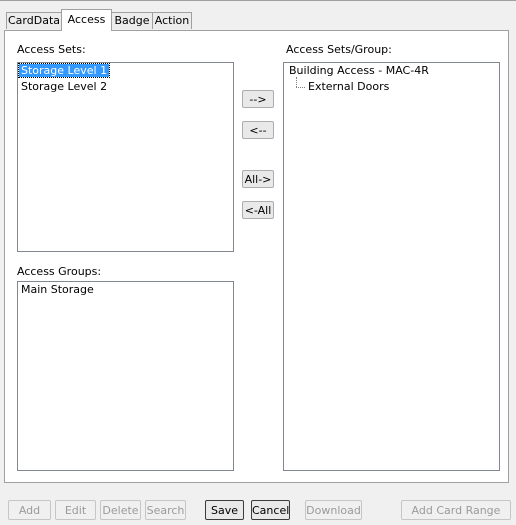 This screenshot has width=516, height=525. I want to click on cancel-button: Cancel, so click(270, 510).